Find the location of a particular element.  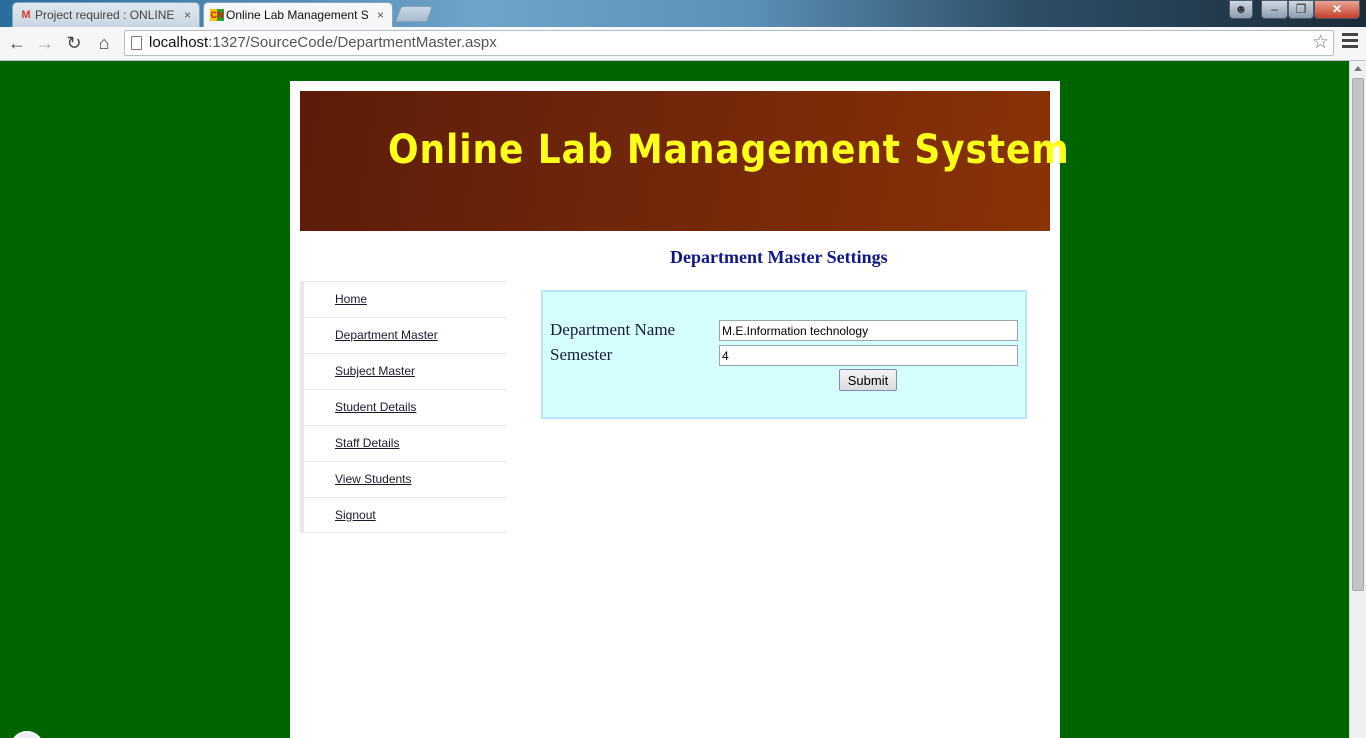

sidebar-item-student-details: Student Details is located at coordinates (405, 407).